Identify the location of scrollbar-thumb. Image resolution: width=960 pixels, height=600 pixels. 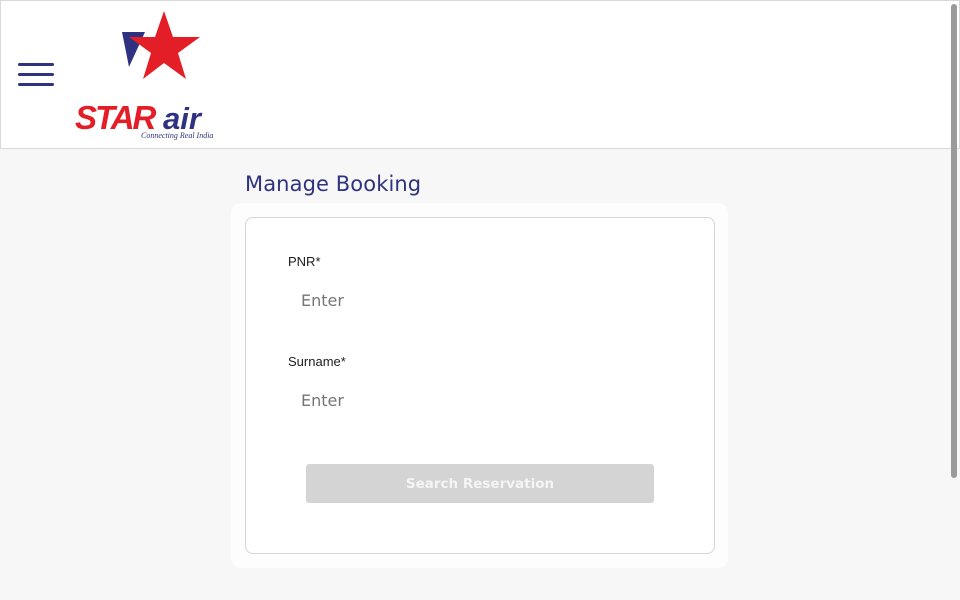
(954, 241).